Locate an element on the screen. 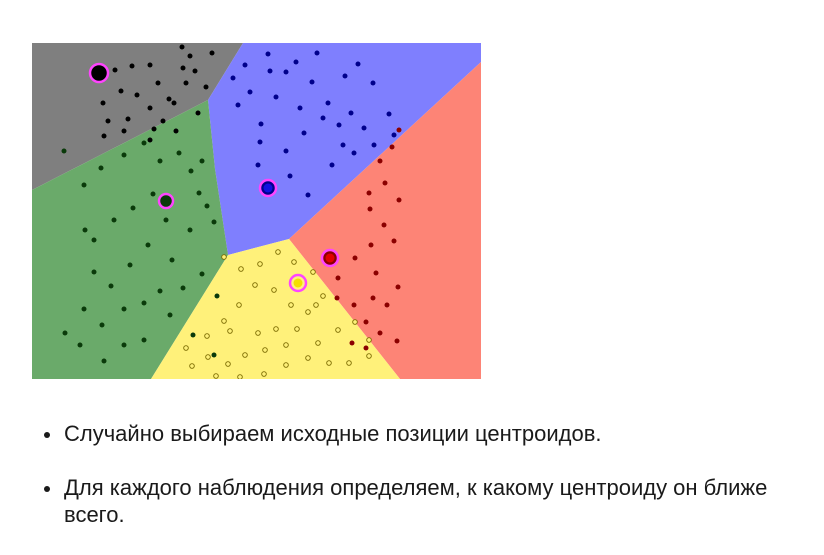 The image size is (824, 555). centroid-core-yellow is located at coordinates (298, 283).